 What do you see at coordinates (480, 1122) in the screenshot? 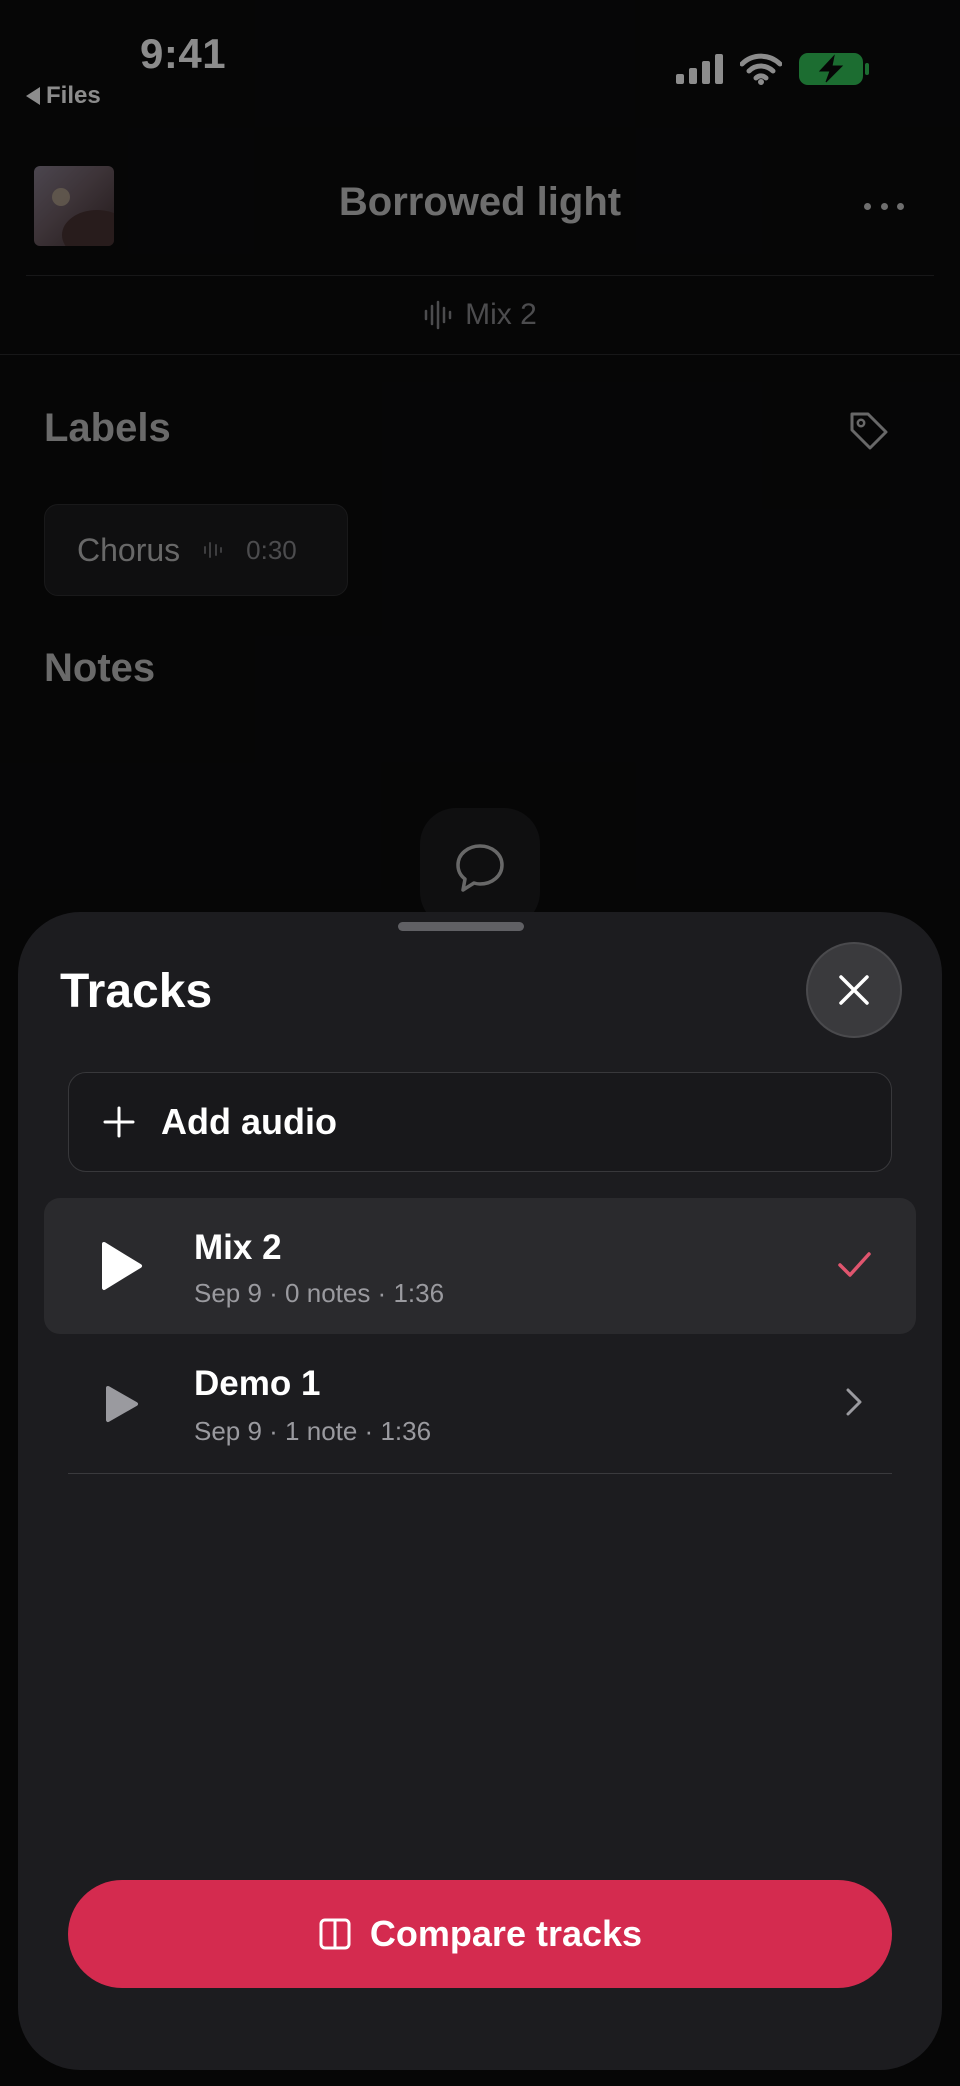
I see `add-audio-button: Add audio` at bounding box center [480, 1122].